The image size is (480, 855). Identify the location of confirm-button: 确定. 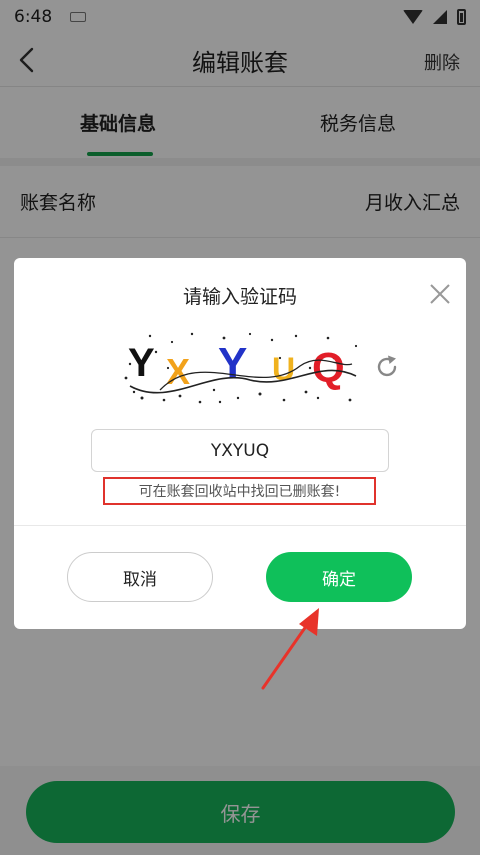
(339, 577).